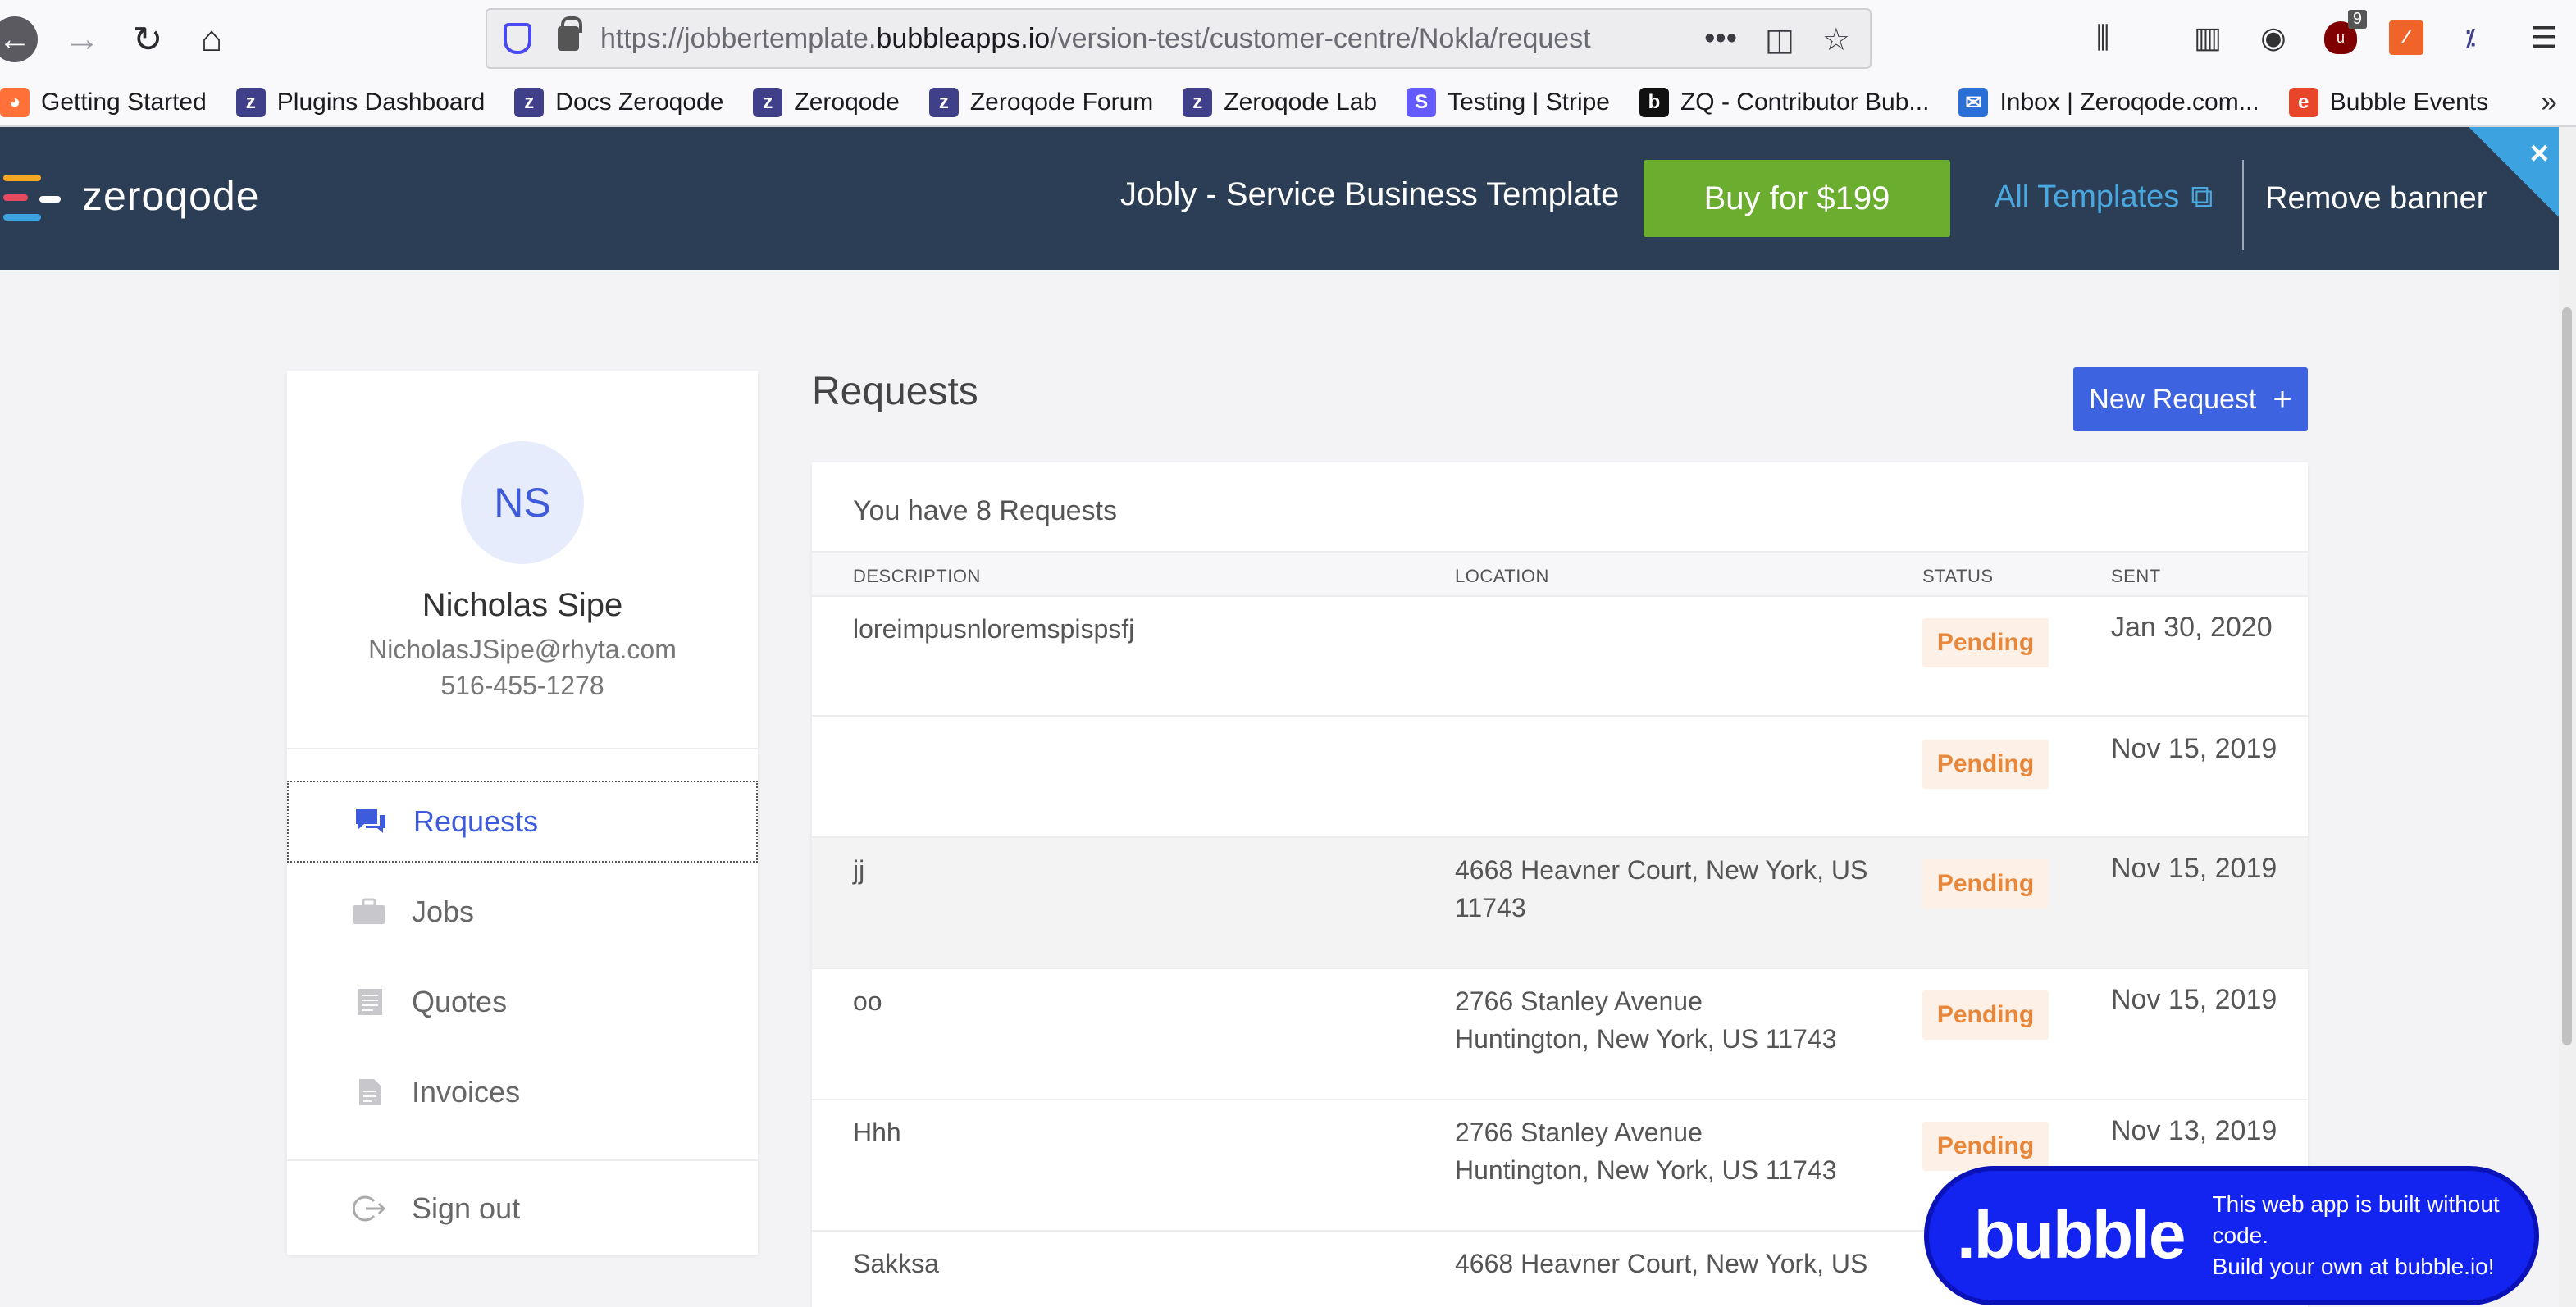  I want to click on buy-button: Buy for $199, so click(1797, 198).